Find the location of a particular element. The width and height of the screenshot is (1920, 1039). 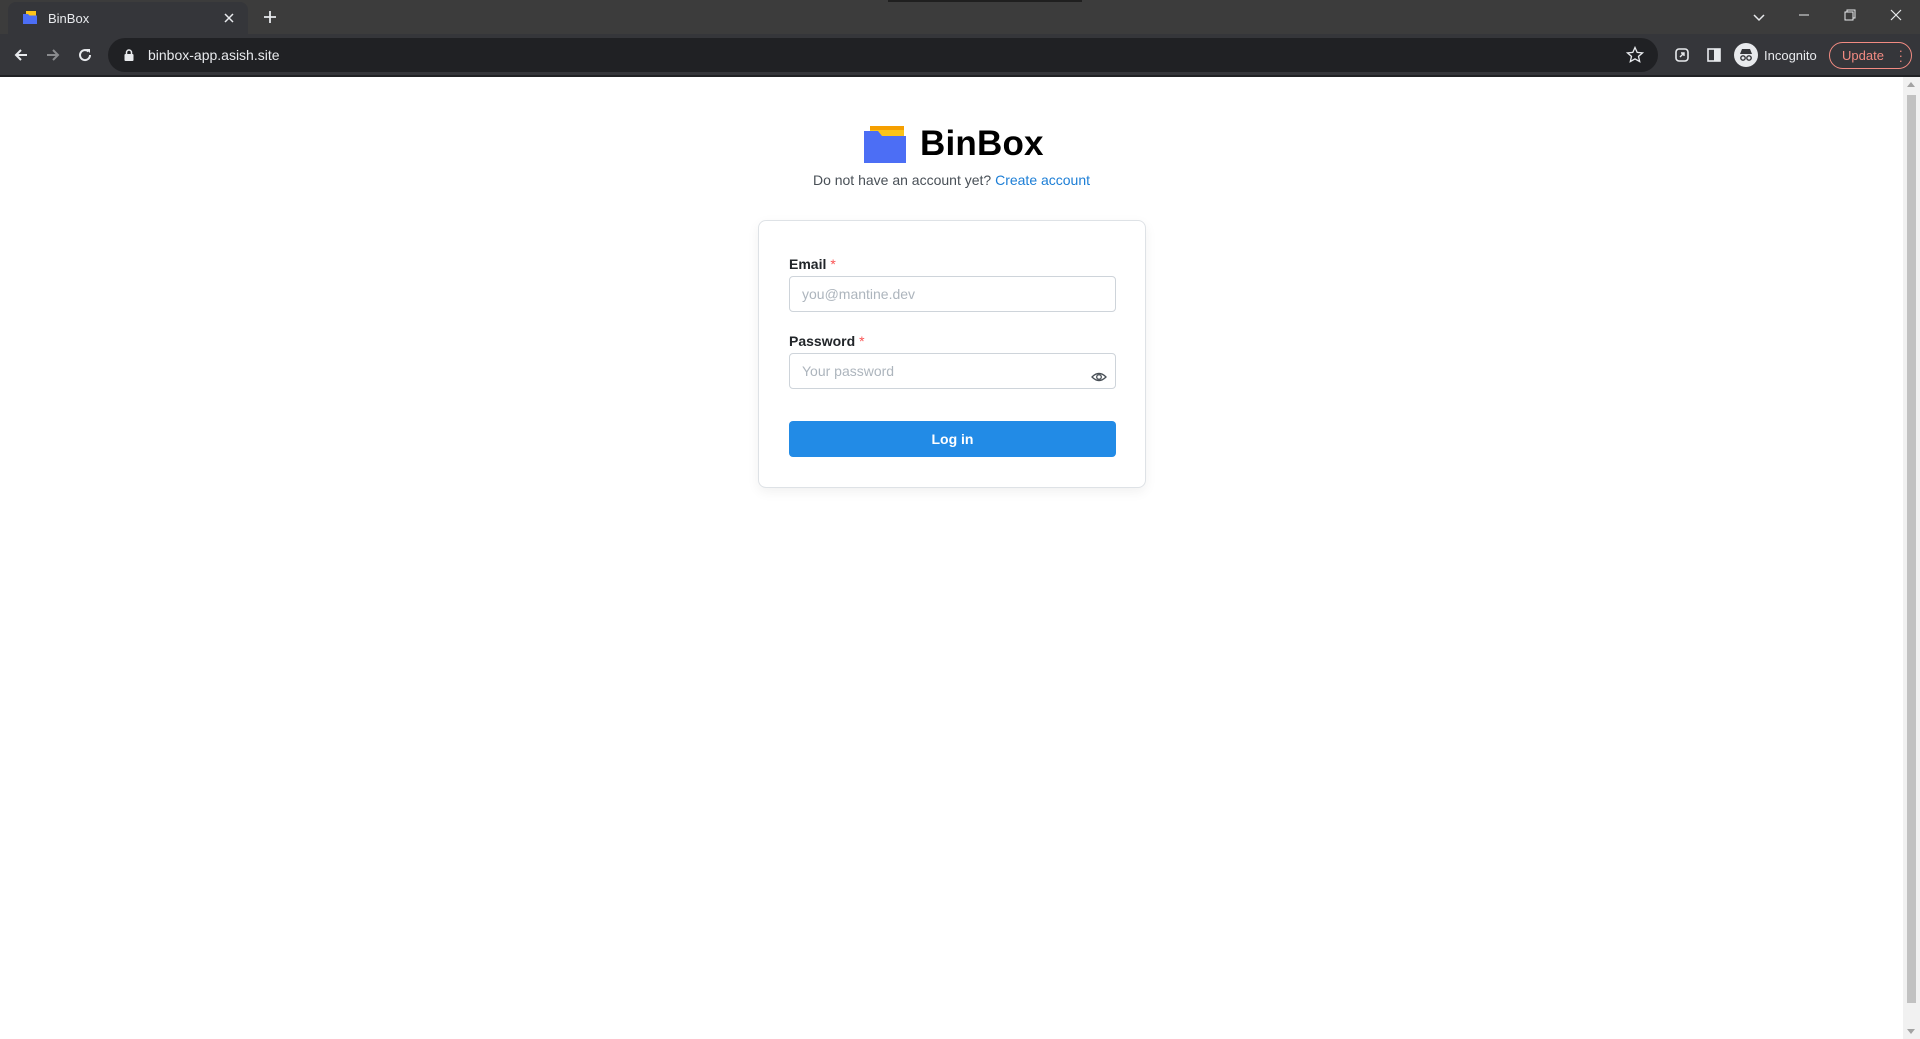

reload-icon is located at coordinates (85, 55).